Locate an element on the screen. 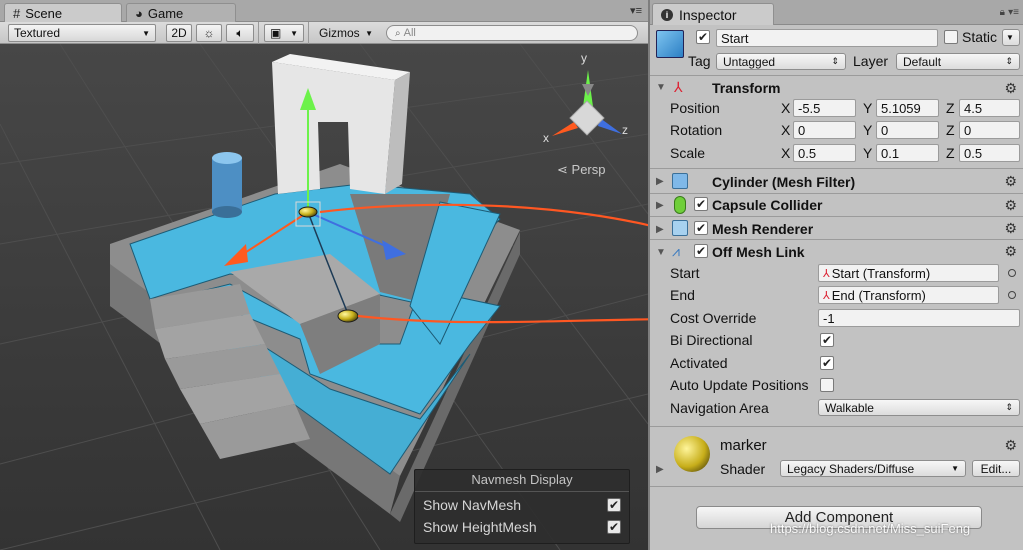  scale-x-field: 0.5 is located at coordinates (824, 153).